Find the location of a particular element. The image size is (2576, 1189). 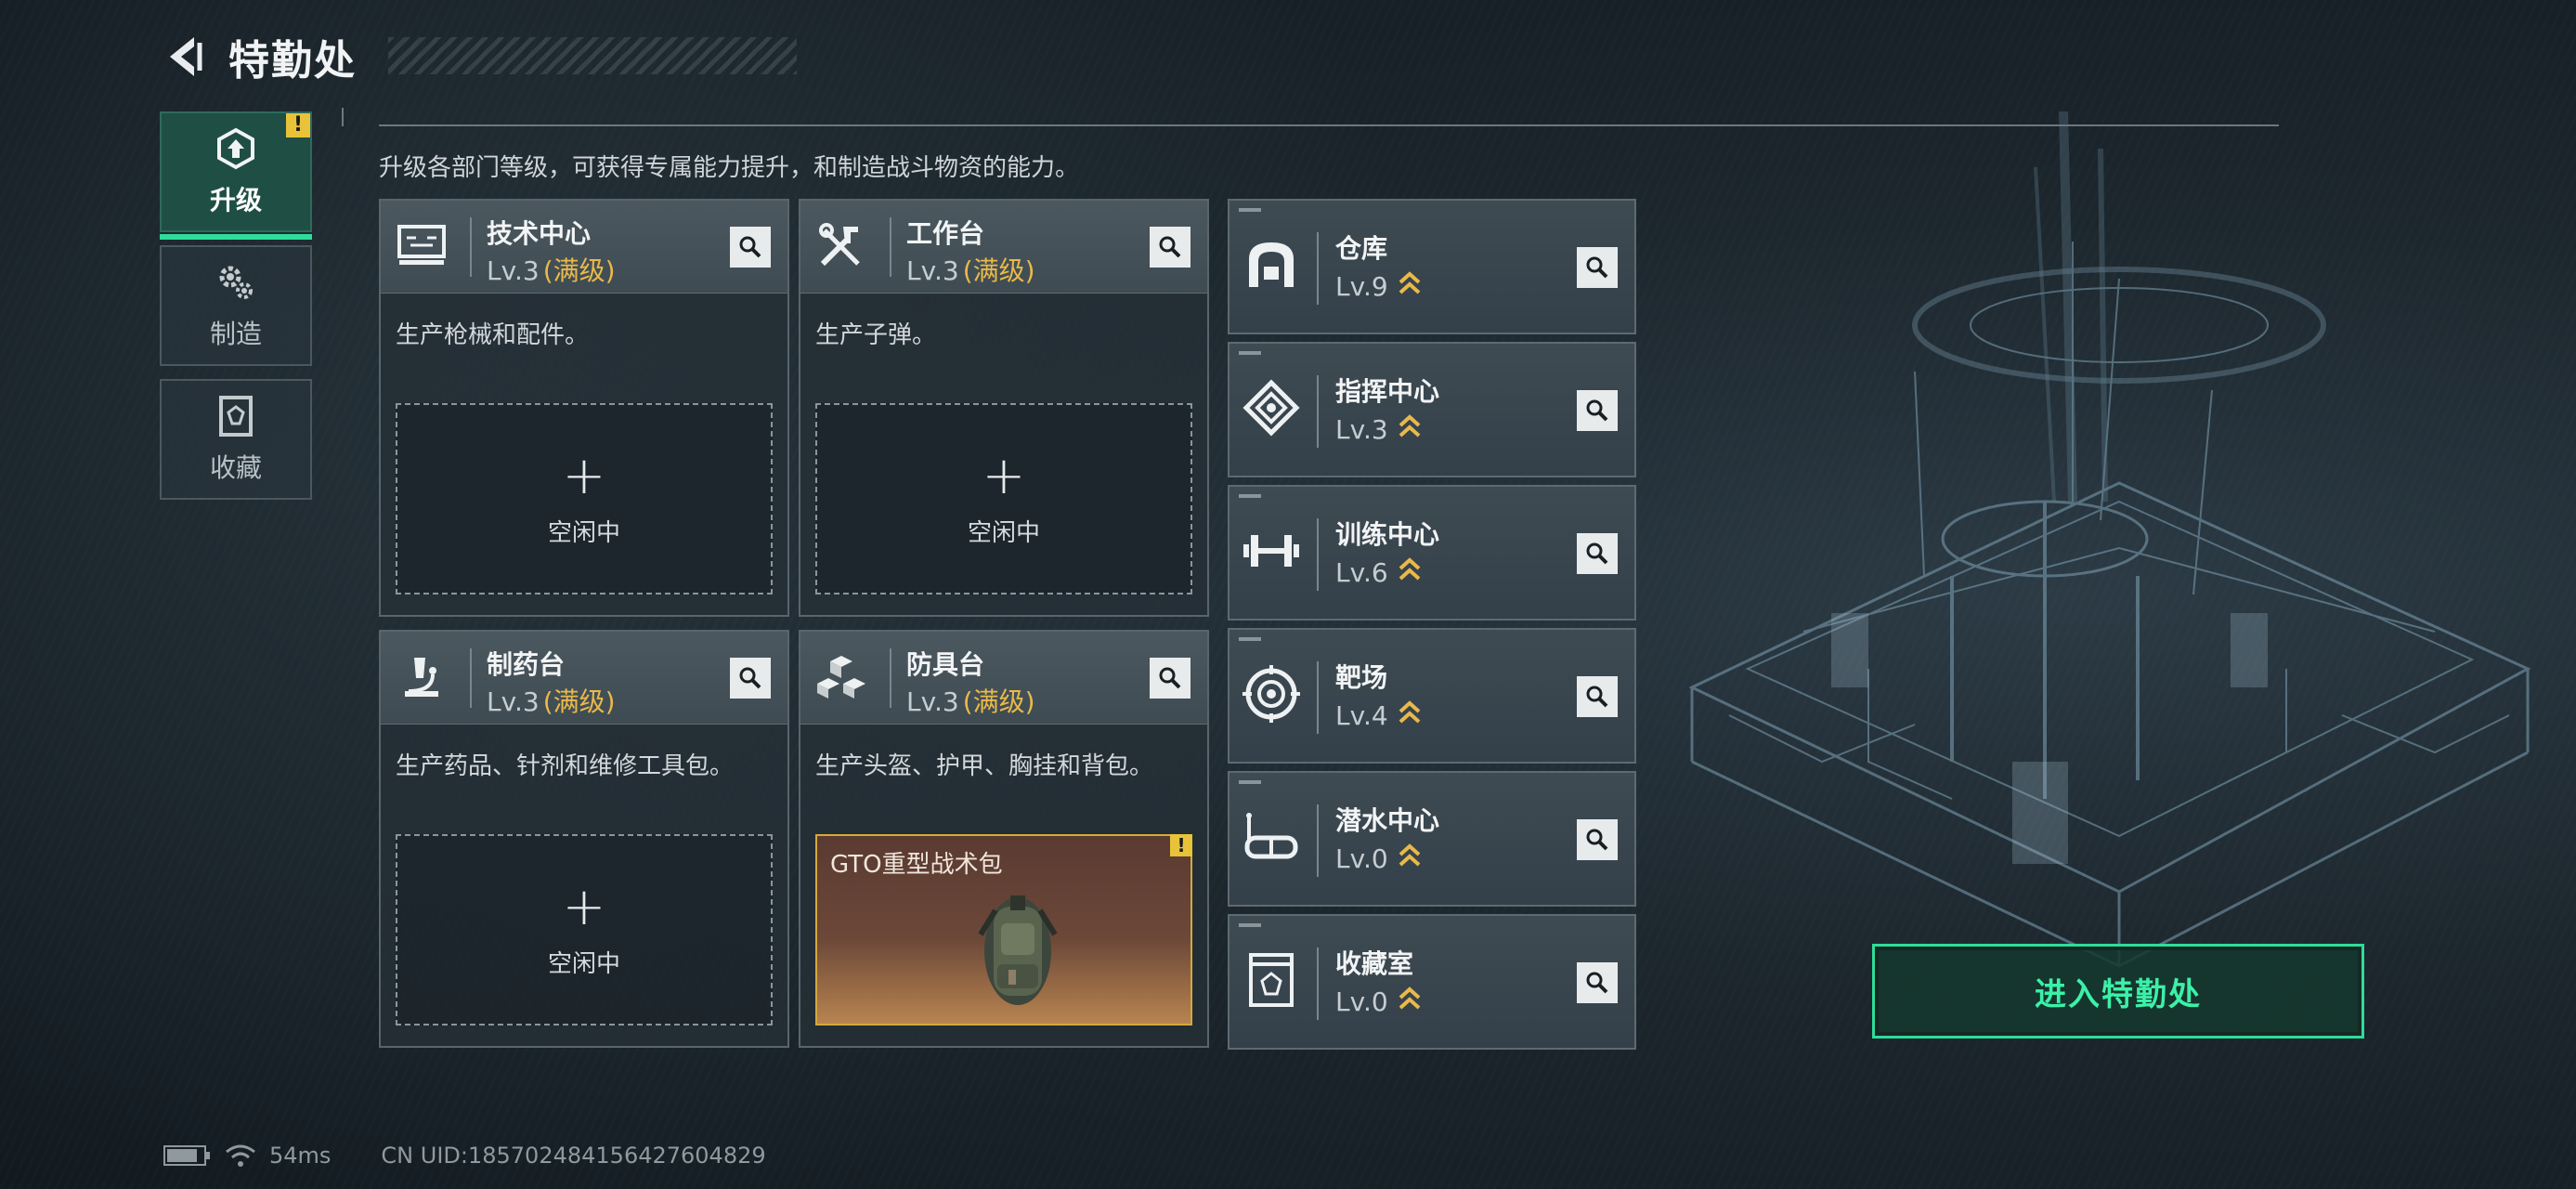

page-title: 特勤处 is located at coordinates (292, 61).